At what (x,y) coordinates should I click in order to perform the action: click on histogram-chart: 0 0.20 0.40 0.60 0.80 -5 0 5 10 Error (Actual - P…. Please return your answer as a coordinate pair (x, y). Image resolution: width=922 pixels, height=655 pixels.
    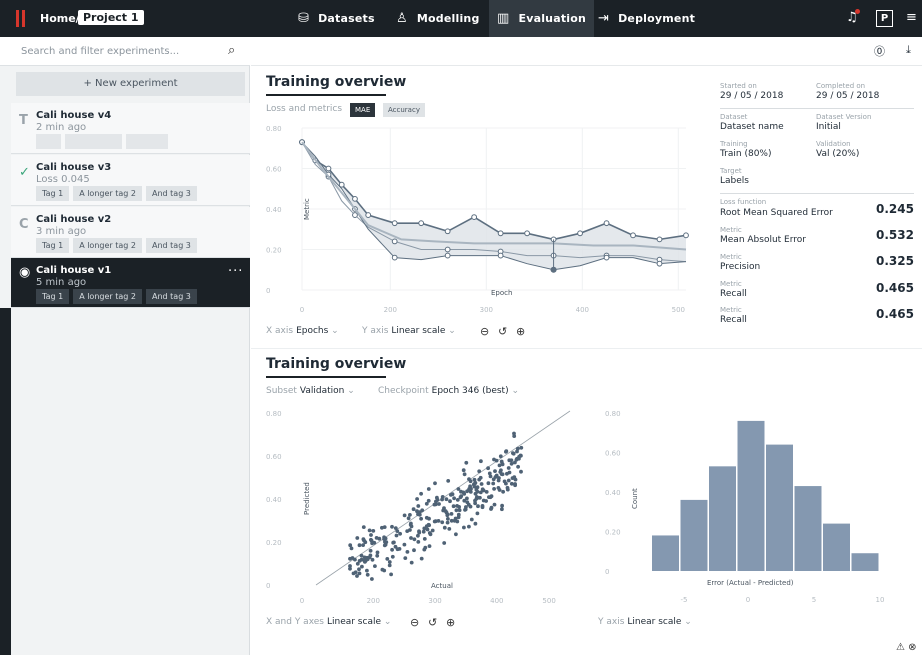
    Looking at the image, I should click on (744, 507).